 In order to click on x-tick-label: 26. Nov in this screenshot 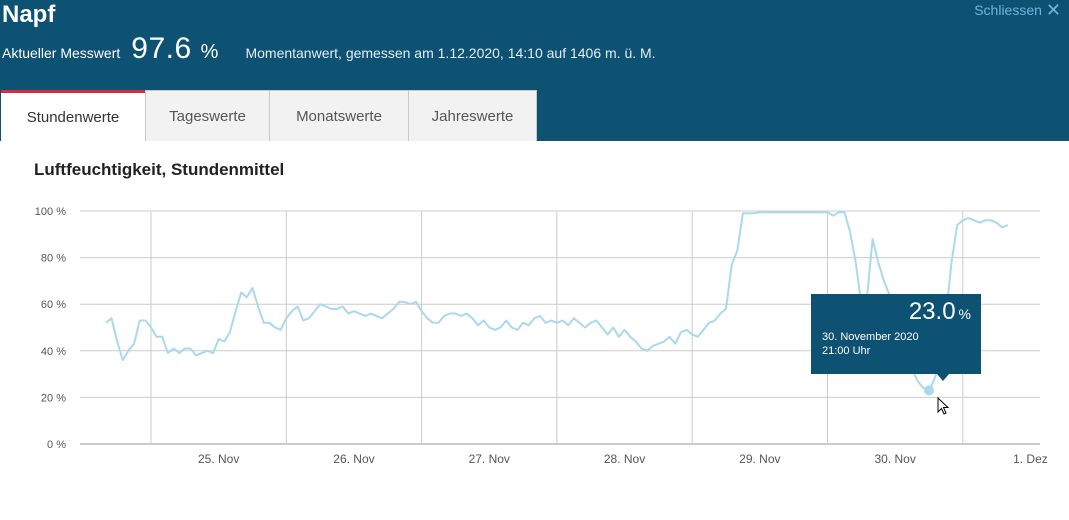, I will do `click(353, 459)`.